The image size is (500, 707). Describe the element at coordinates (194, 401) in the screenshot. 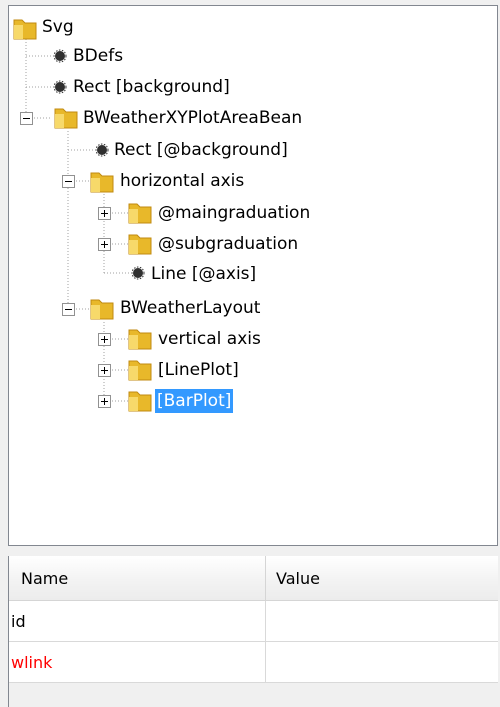

I see `tree-node-barplot: [BarPlot]` at that location.